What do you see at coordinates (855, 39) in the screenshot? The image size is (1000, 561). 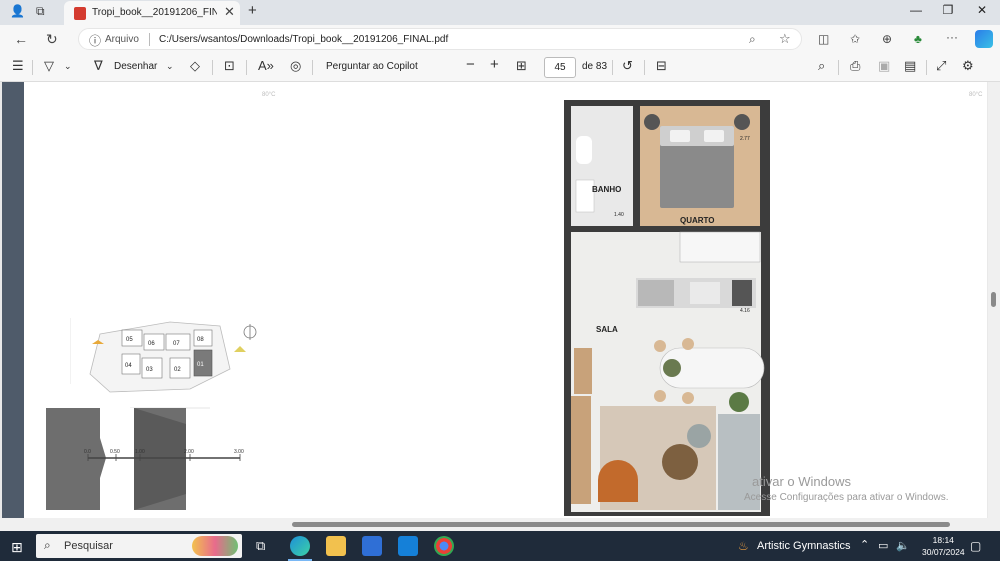 I see `favorites-icon: ✩` at bounding box center [855, 39].